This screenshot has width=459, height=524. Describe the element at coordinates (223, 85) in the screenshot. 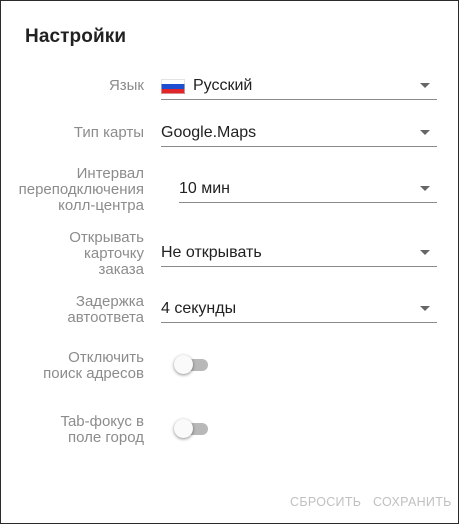

I see `language-value: Русский` at that location.